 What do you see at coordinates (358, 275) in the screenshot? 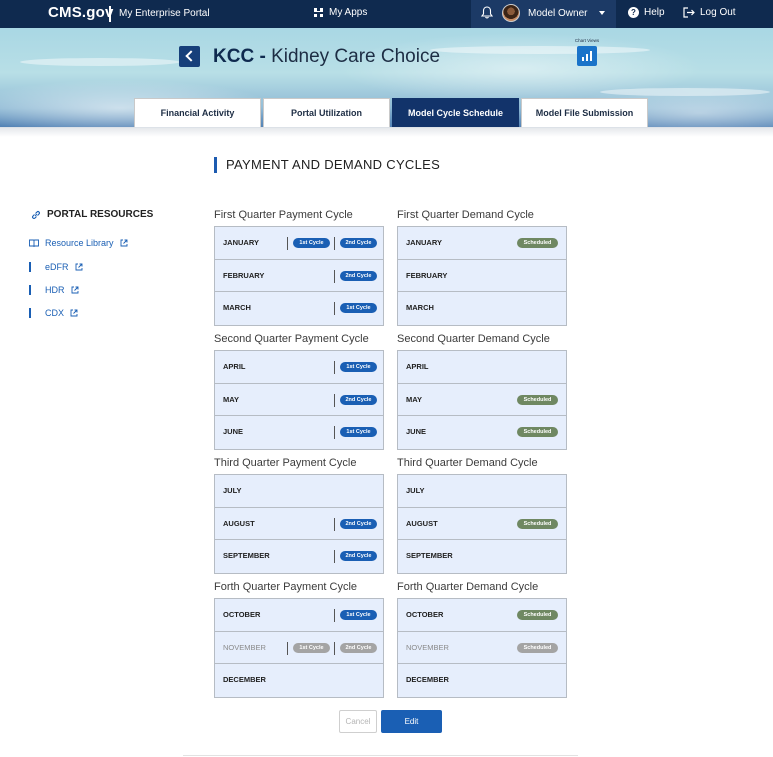
I see `cycle-badge: 2nd Cycle` at bounding box center [358, 275].